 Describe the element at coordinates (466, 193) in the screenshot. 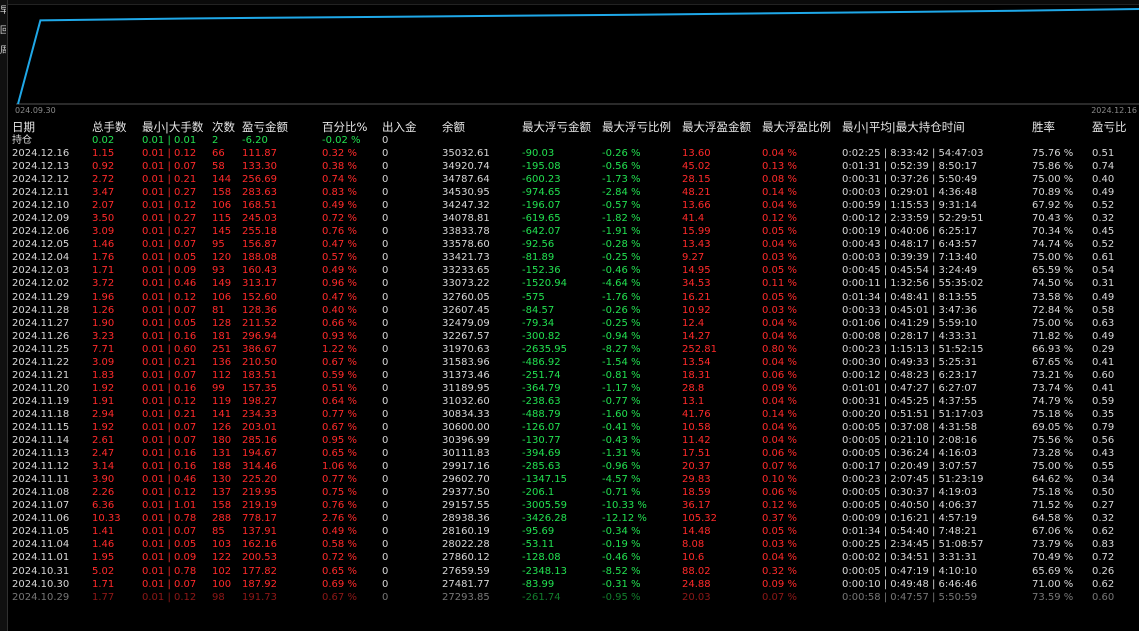

I see `cell-balance: 34530.95` at that location.